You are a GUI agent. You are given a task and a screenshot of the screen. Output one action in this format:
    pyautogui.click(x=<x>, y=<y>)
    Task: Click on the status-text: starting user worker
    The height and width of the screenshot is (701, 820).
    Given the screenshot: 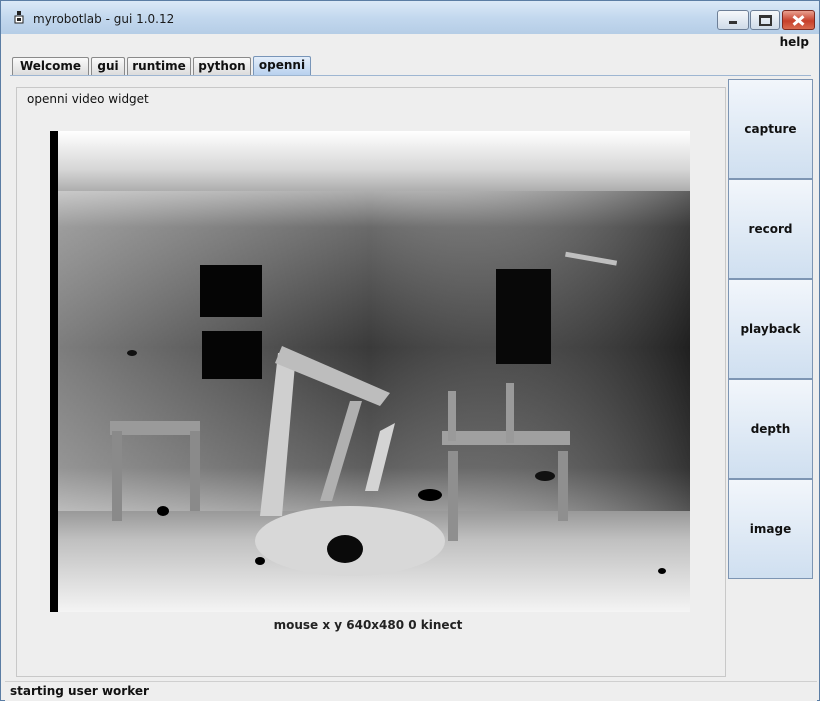 What is the action you would take?
    pyautogui.click(x=79, y=691)
    